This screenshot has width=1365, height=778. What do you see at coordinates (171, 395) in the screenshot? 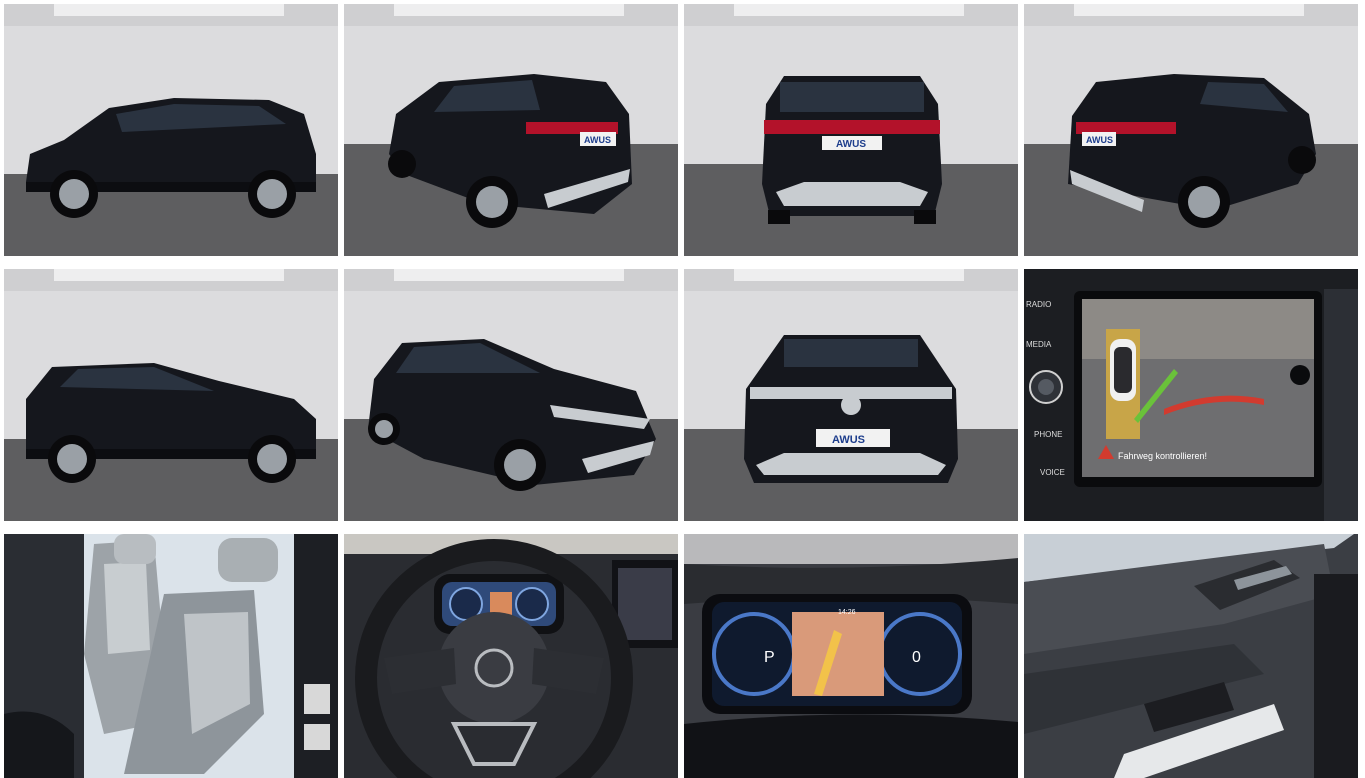
I see `photo-side-right` at bounding box center [171, 395].